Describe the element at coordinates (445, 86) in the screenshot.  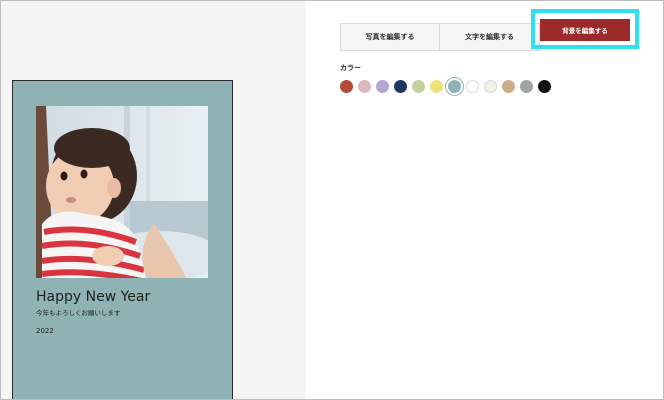
I see `color-swatches` at that location.